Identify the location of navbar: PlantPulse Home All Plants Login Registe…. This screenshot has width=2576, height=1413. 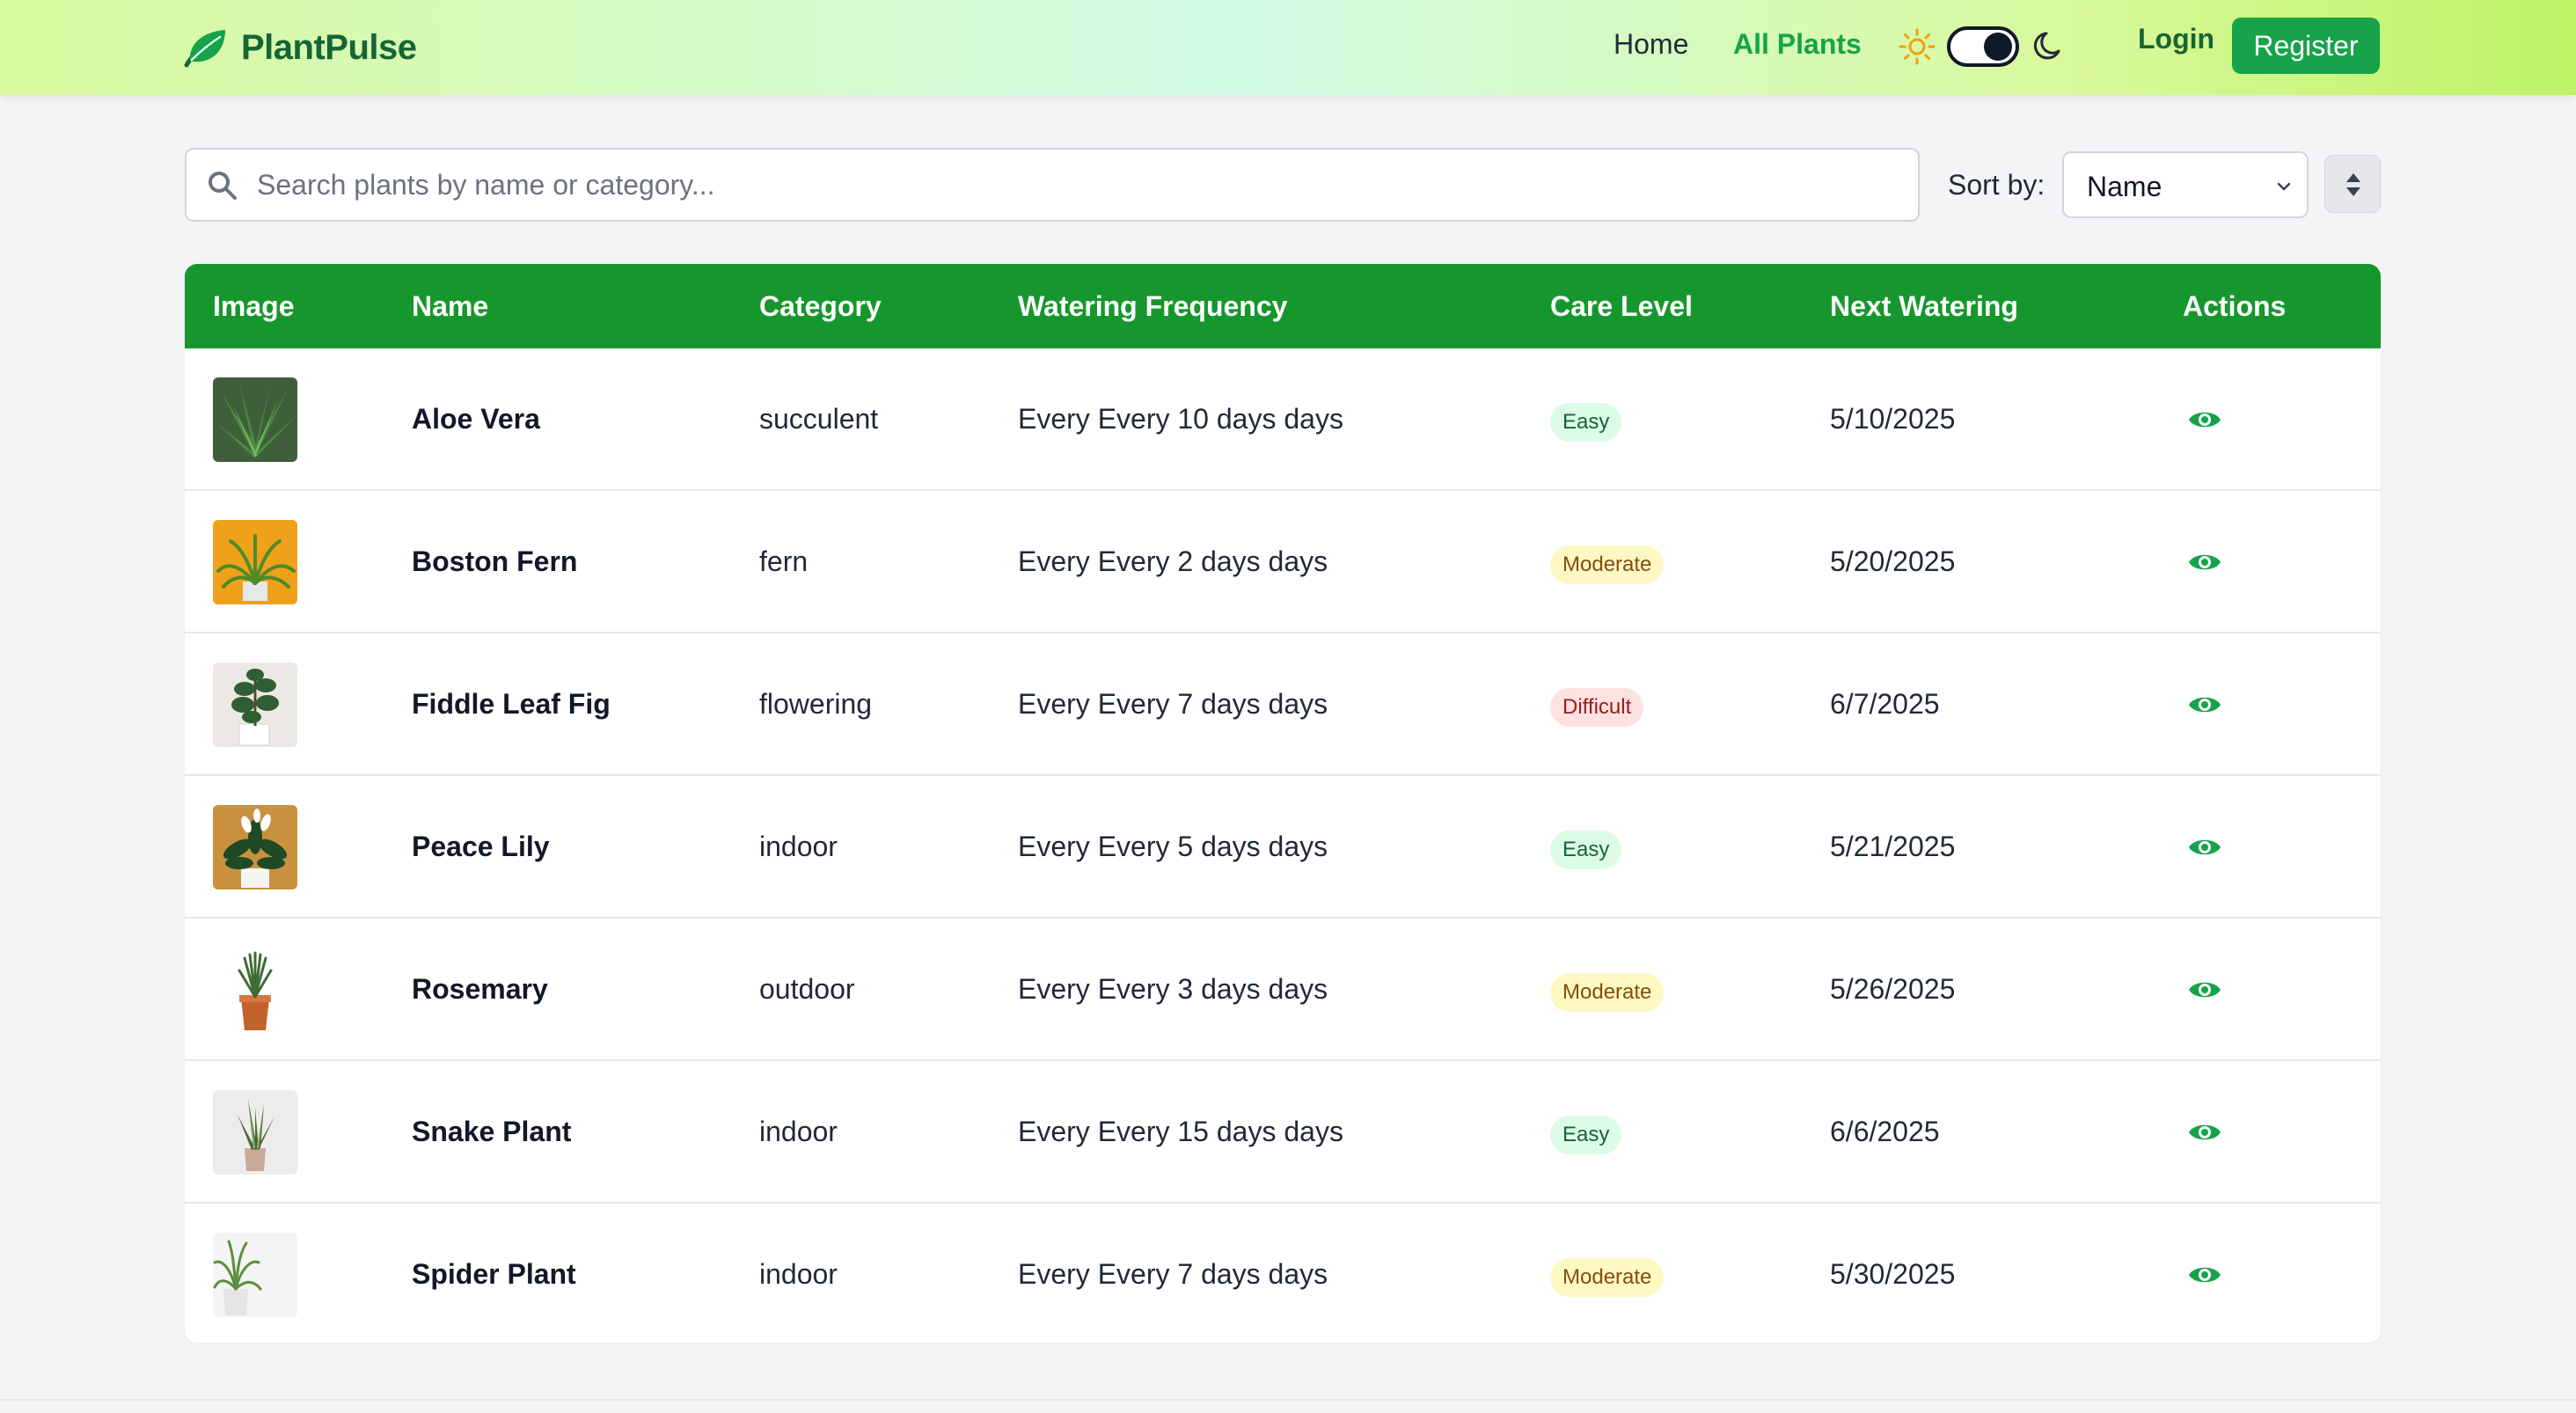
(1288, 47).